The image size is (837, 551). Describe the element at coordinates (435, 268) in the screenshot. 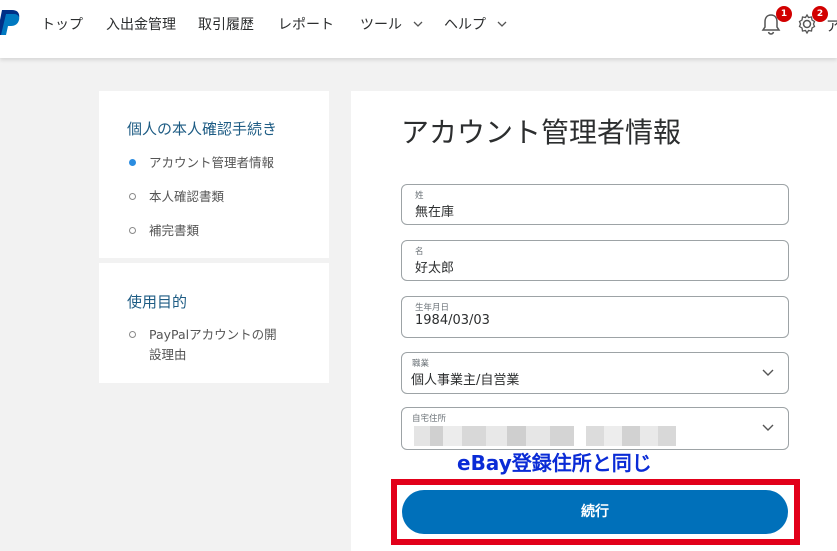

I see `first-name-value: 好太郎` at that location.